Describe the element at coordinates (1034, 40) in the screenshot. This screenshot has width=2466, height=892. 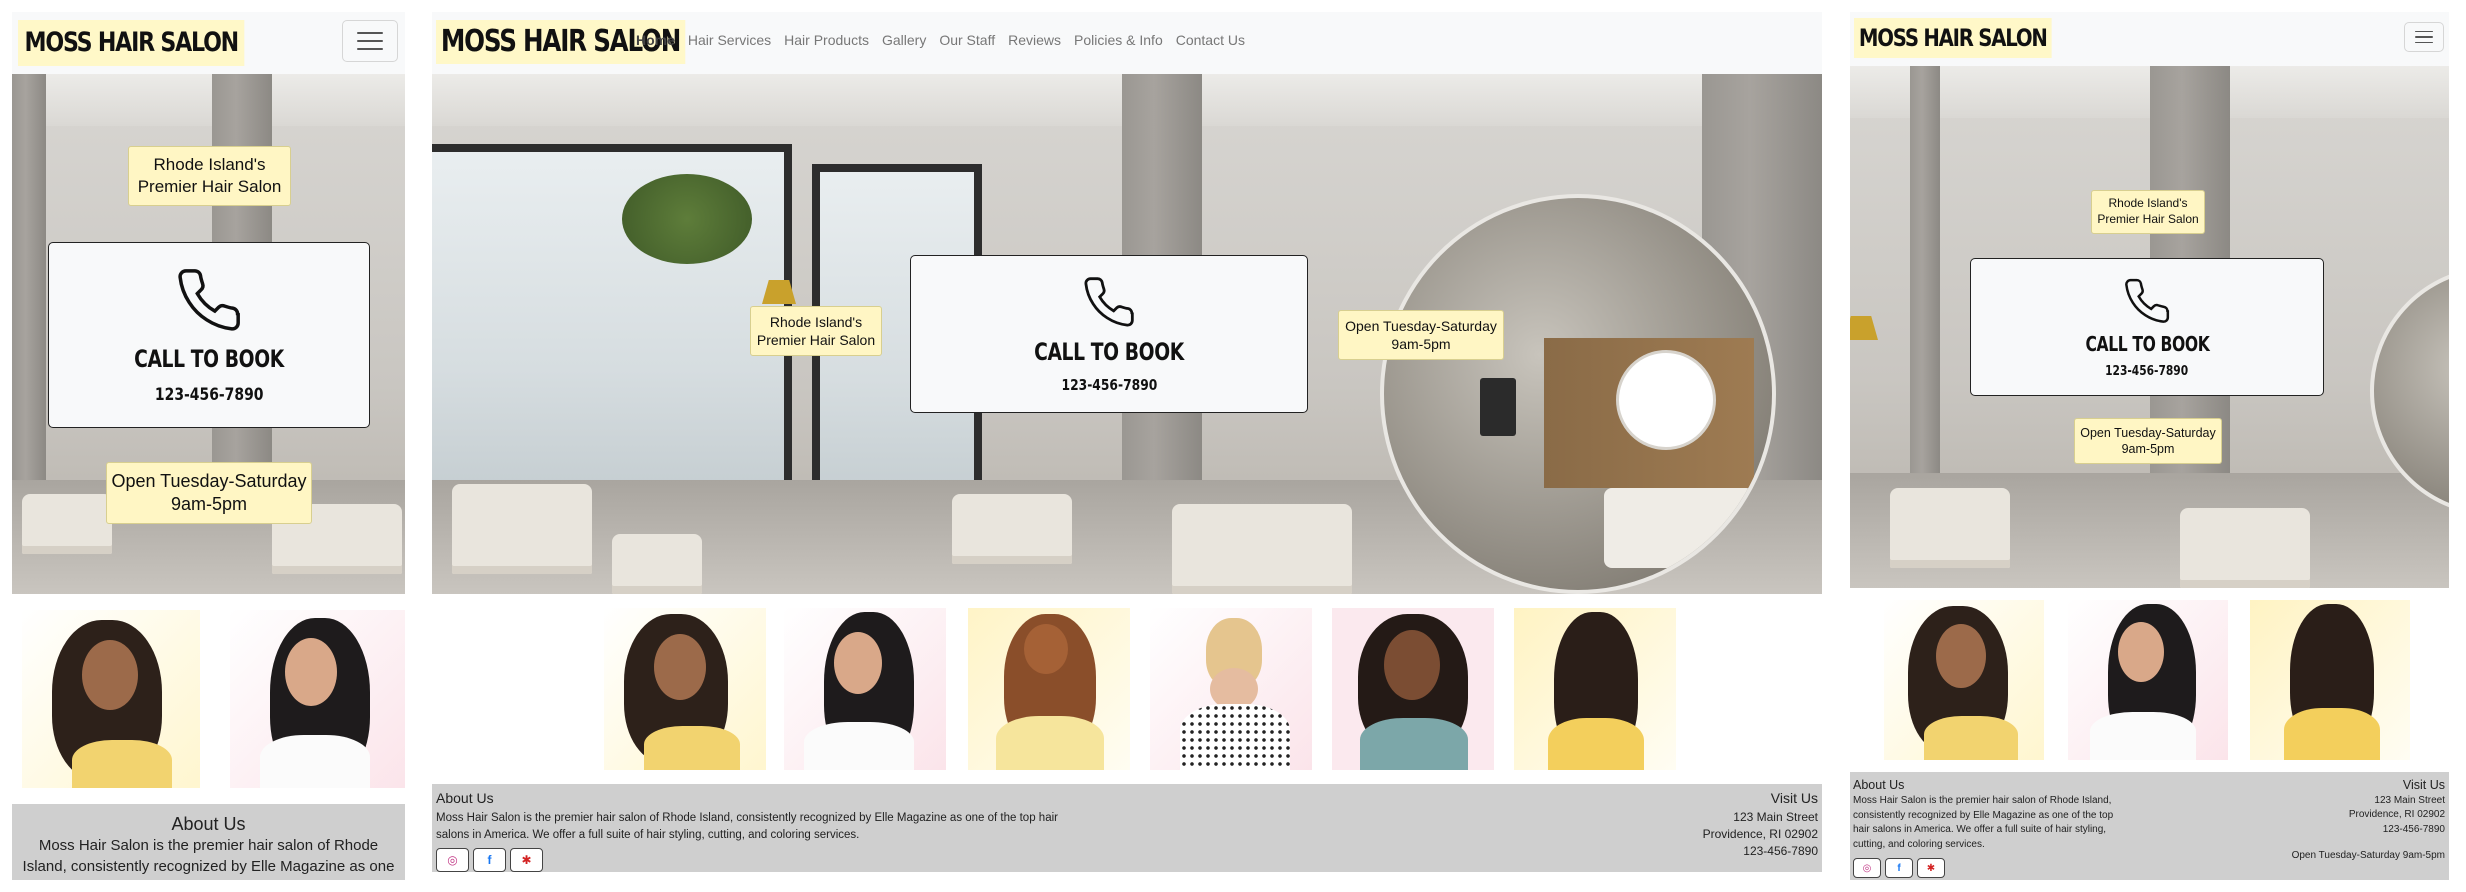
I see `nav-link-reviews: Reviews` at that location.